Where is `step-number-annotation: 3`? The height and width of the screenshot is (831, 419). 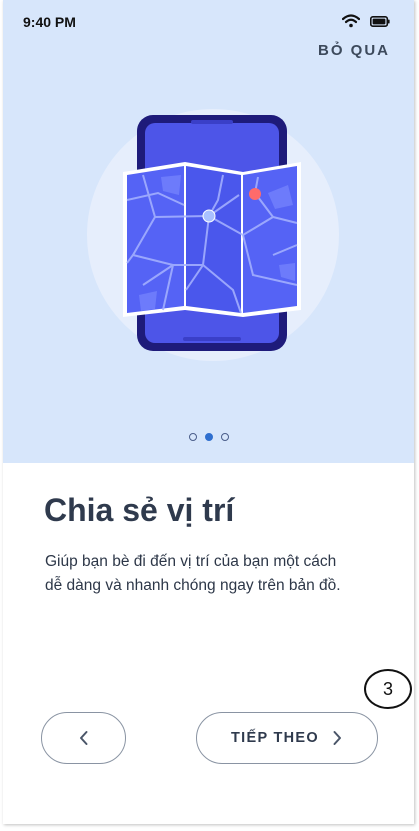
step-number-annotation: 3 is located at coordinates (388, 689).